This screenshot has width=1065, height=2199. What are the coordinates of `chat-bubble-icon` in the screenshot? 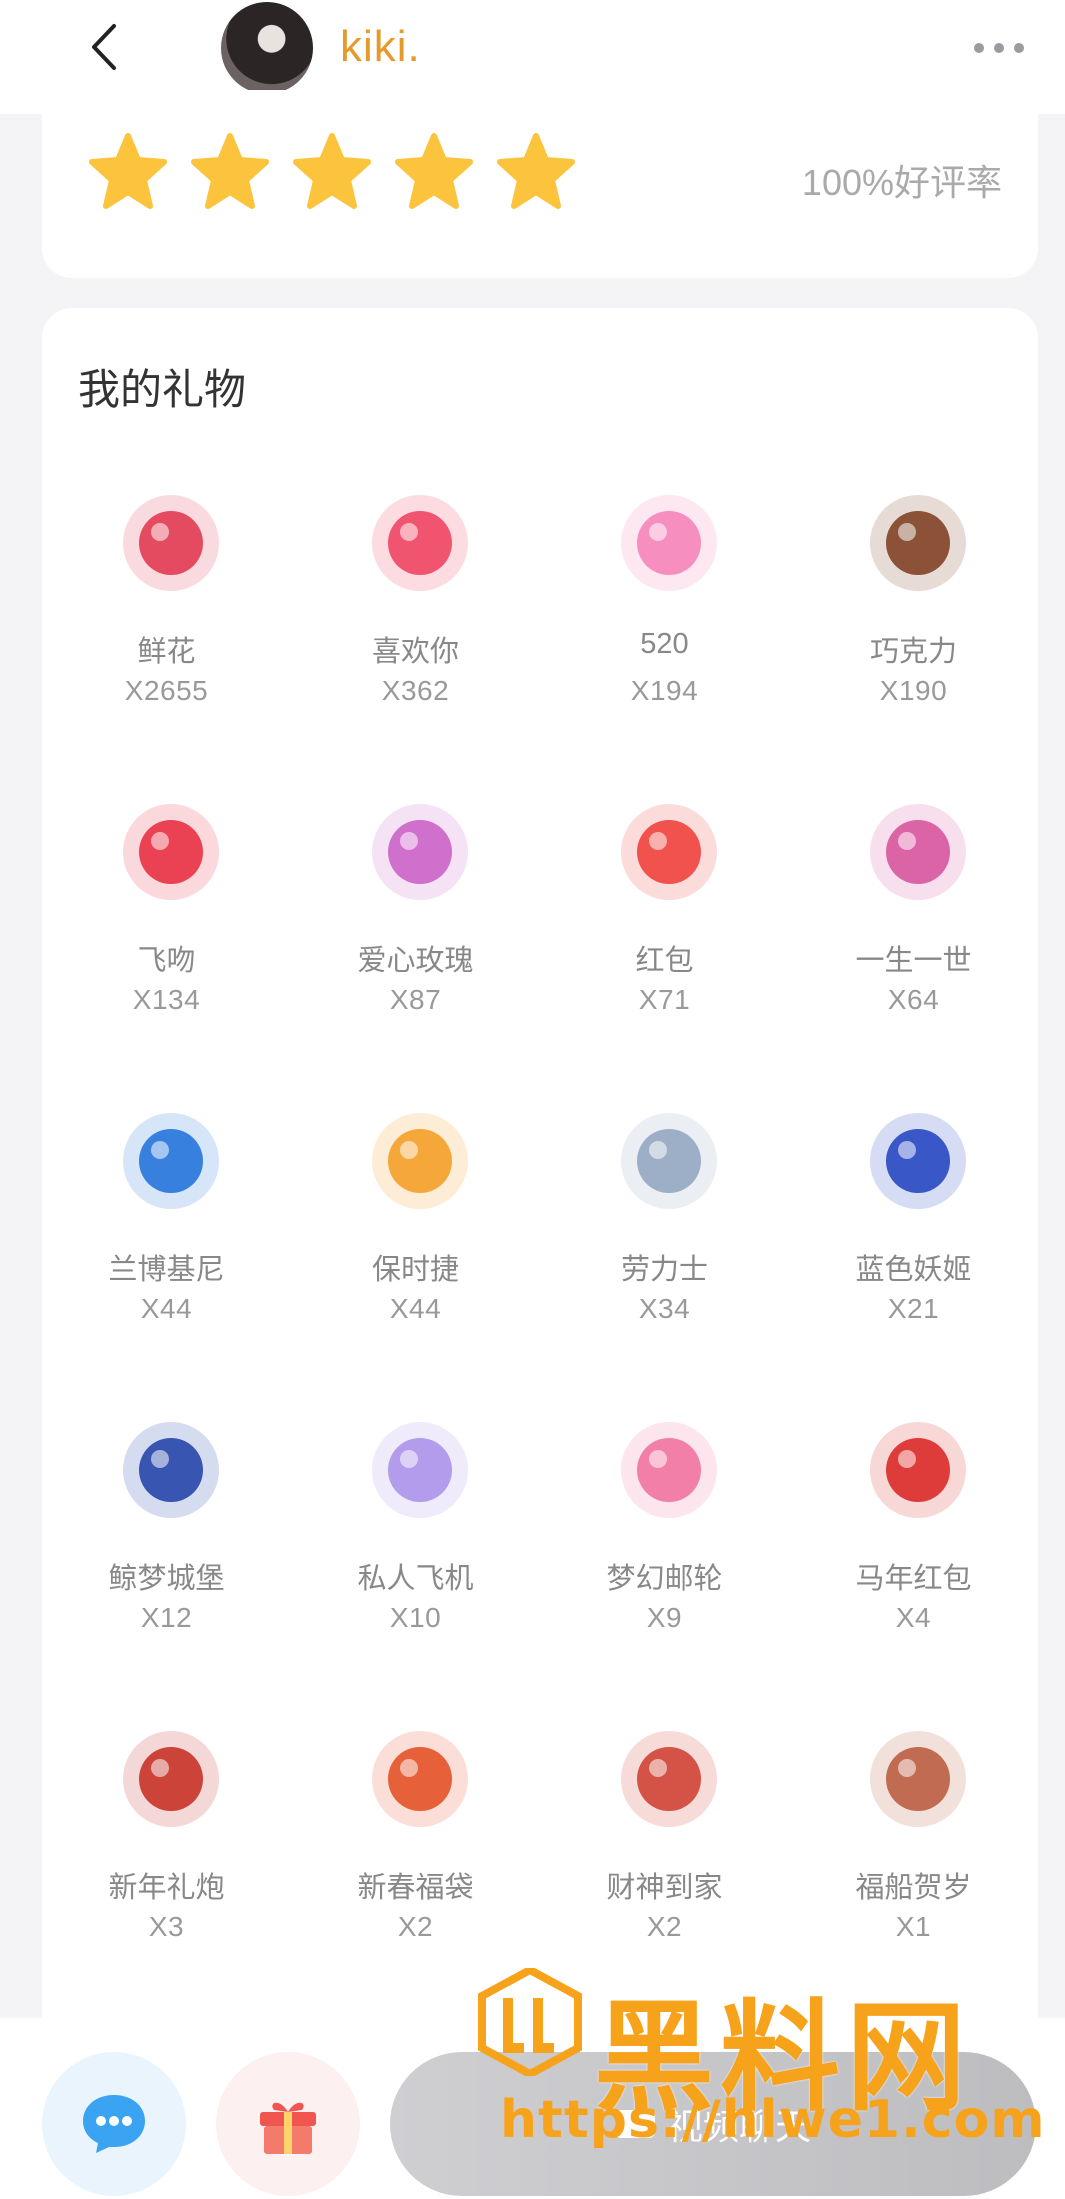 It's located at (114, 2124).